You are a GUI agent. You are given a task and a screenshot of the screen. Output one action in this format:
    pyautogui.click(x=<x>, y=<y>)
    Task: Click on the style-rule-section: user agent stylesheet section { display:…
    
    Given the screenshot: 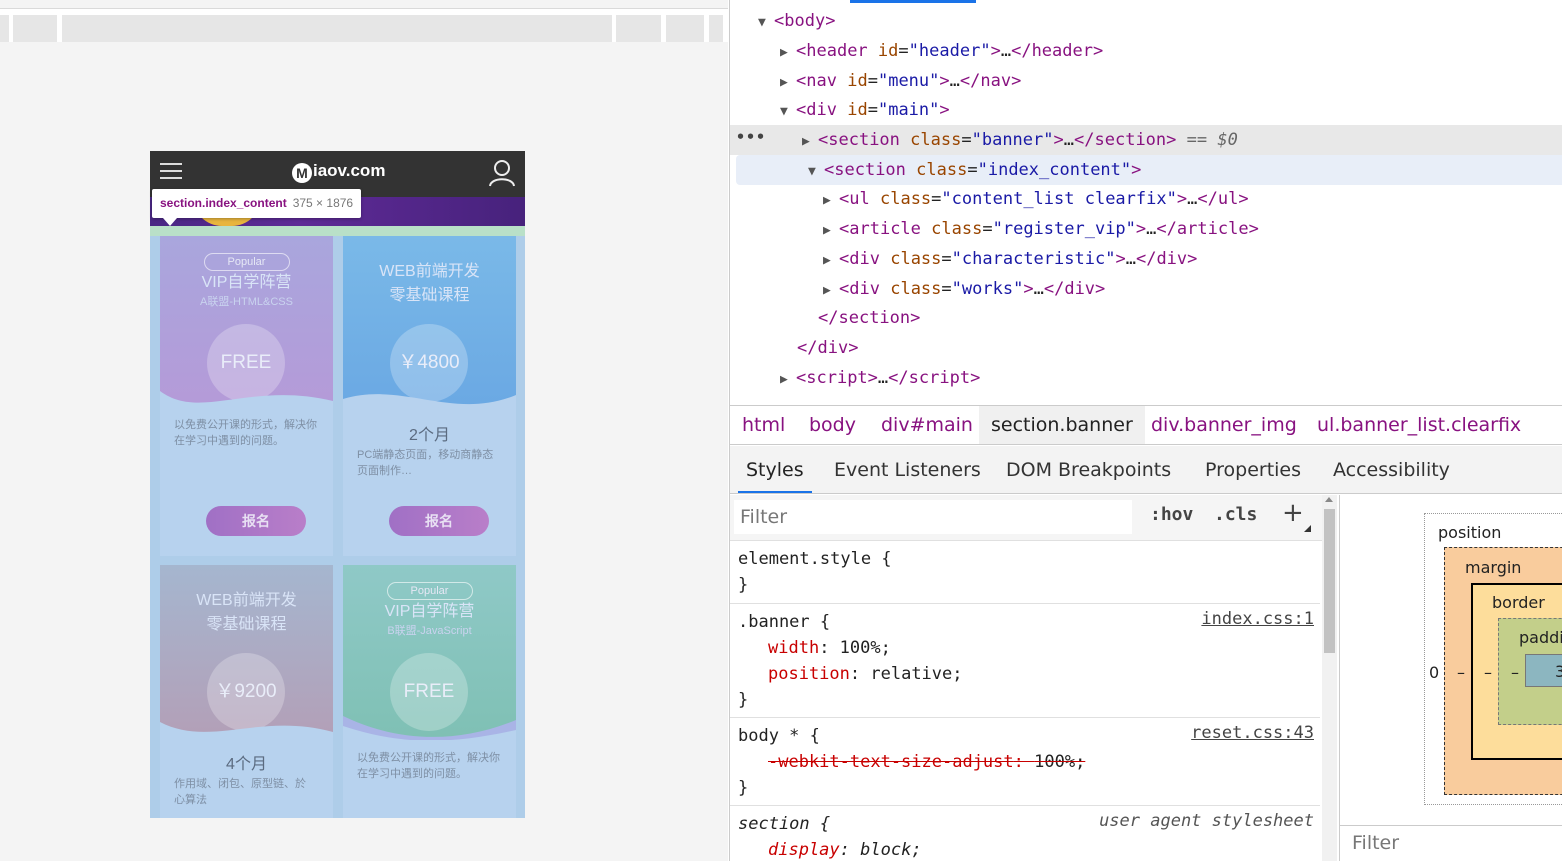 What is the action you would take?
    pyautogui.click(x=1025, y=834)
    